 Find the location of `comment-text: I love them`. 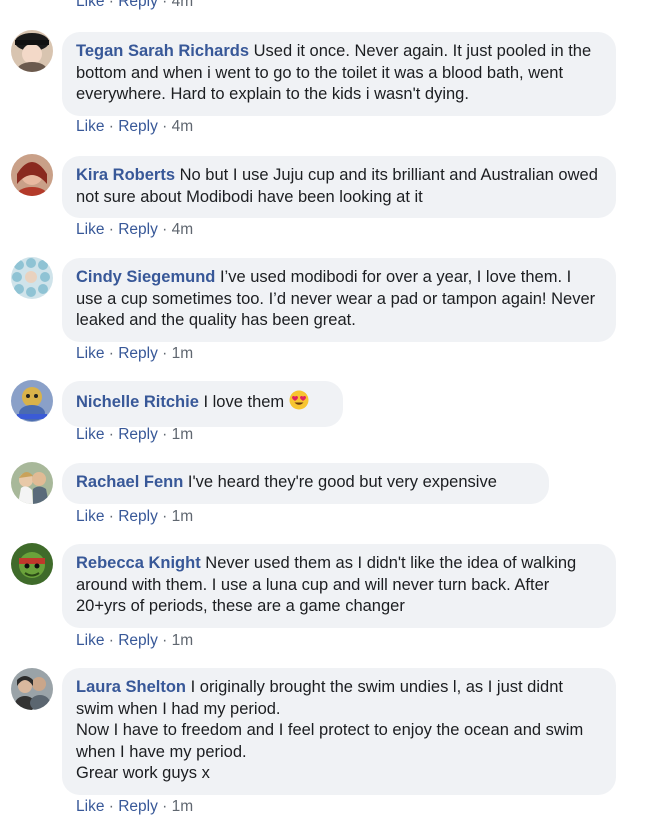

comment-text: I love them is located at coordinates (244, 402).